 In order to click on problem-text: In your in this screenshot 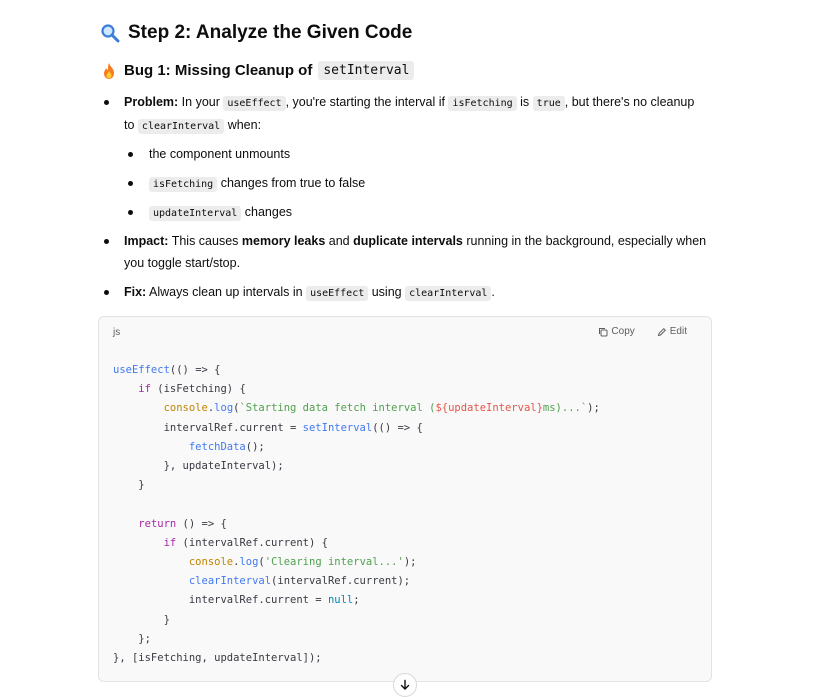, I will do `click(200, 102)`.